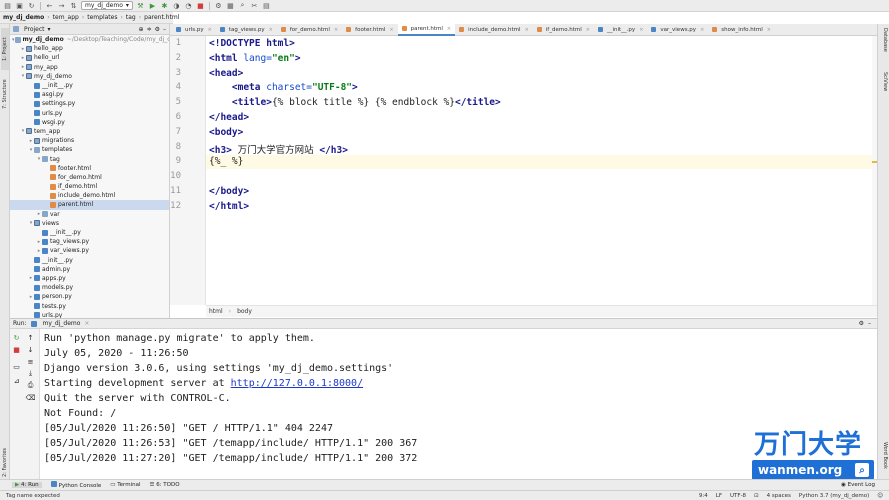 Image resolution: width=889 pixels, height=500 pixels. What do you see at coordinates (880, 496) in the screenshot?
I see `inspector-icon: ☺` at bounding box center [880, 496].